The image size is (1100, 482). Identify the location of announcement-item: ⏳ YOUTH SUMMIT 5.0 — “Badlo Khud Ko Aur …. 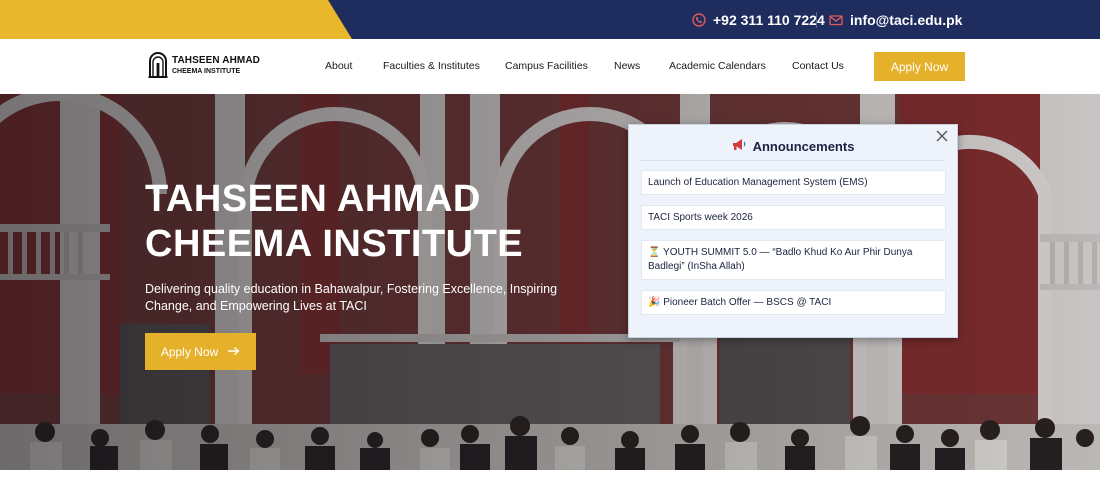
(793, 260).